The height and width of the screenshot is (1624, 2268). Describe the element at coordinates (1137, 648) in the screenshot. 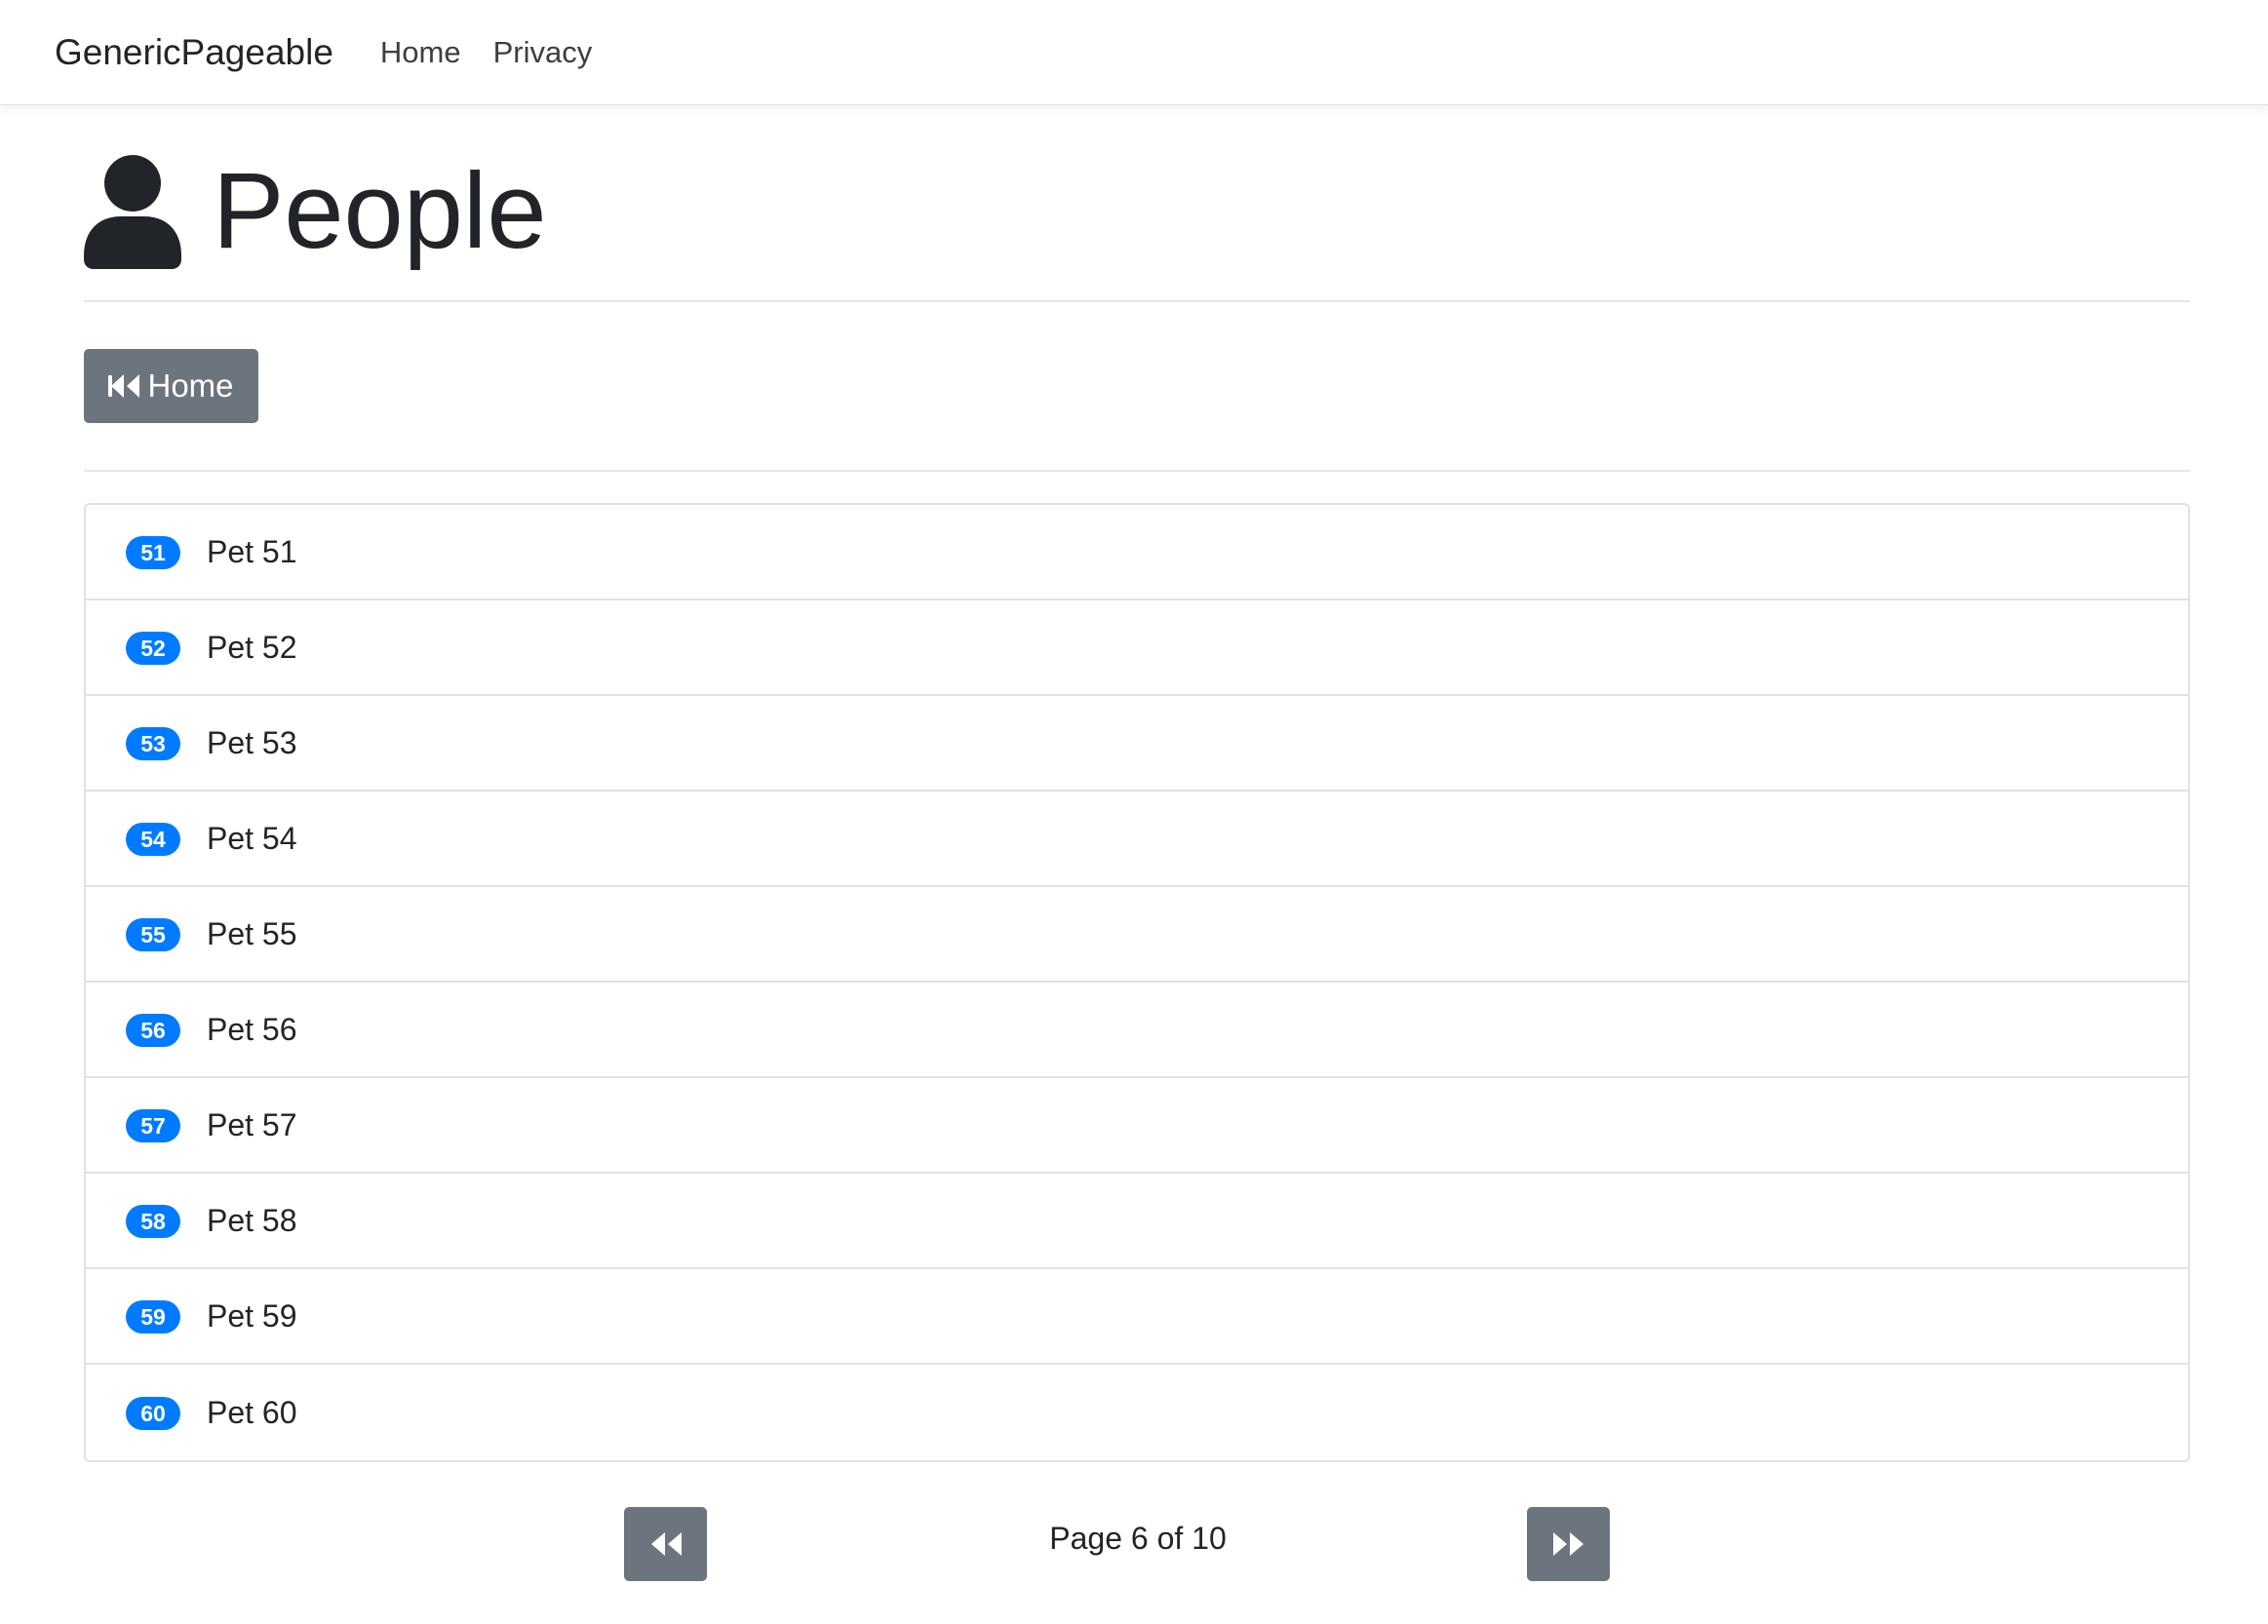

I see `list-item: 52 Pet 52` at that location.